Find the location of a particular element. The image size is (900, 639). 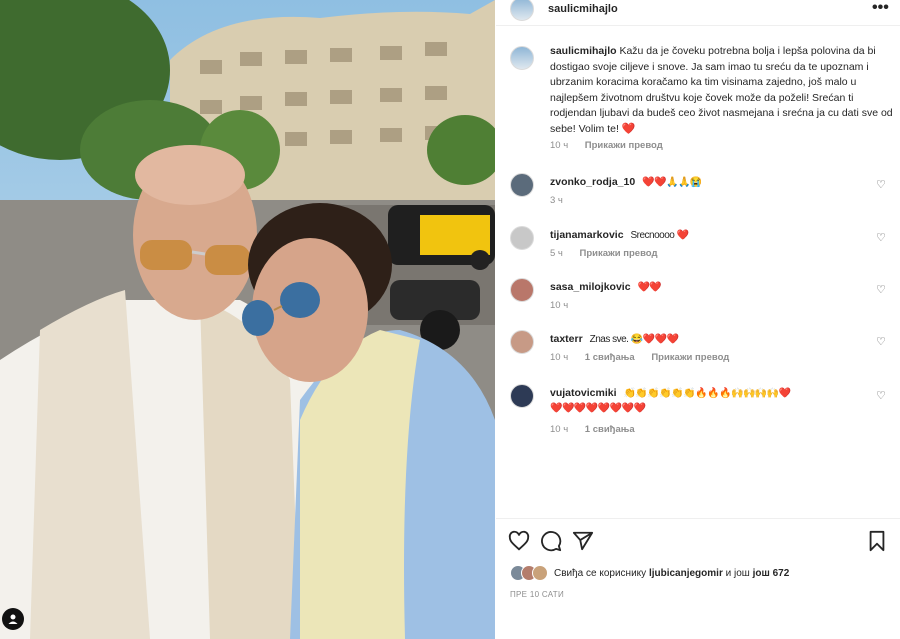

heart-icon is located at coordinates (519, 541).